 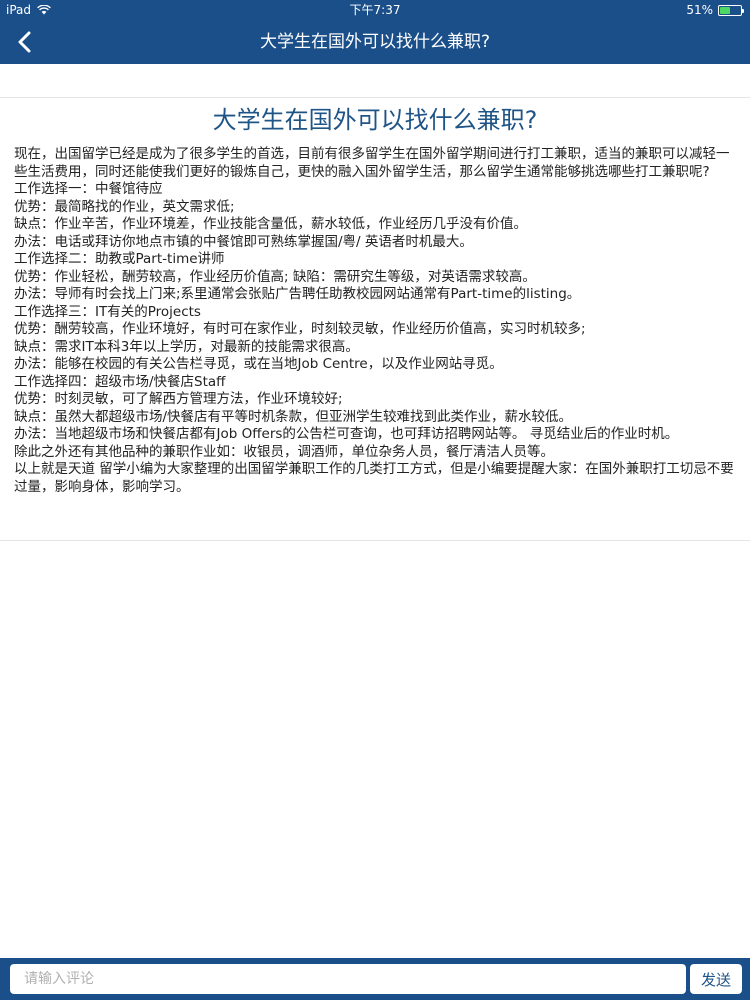 I want to click on chevron-left-icon, so click(x=24, y=42).